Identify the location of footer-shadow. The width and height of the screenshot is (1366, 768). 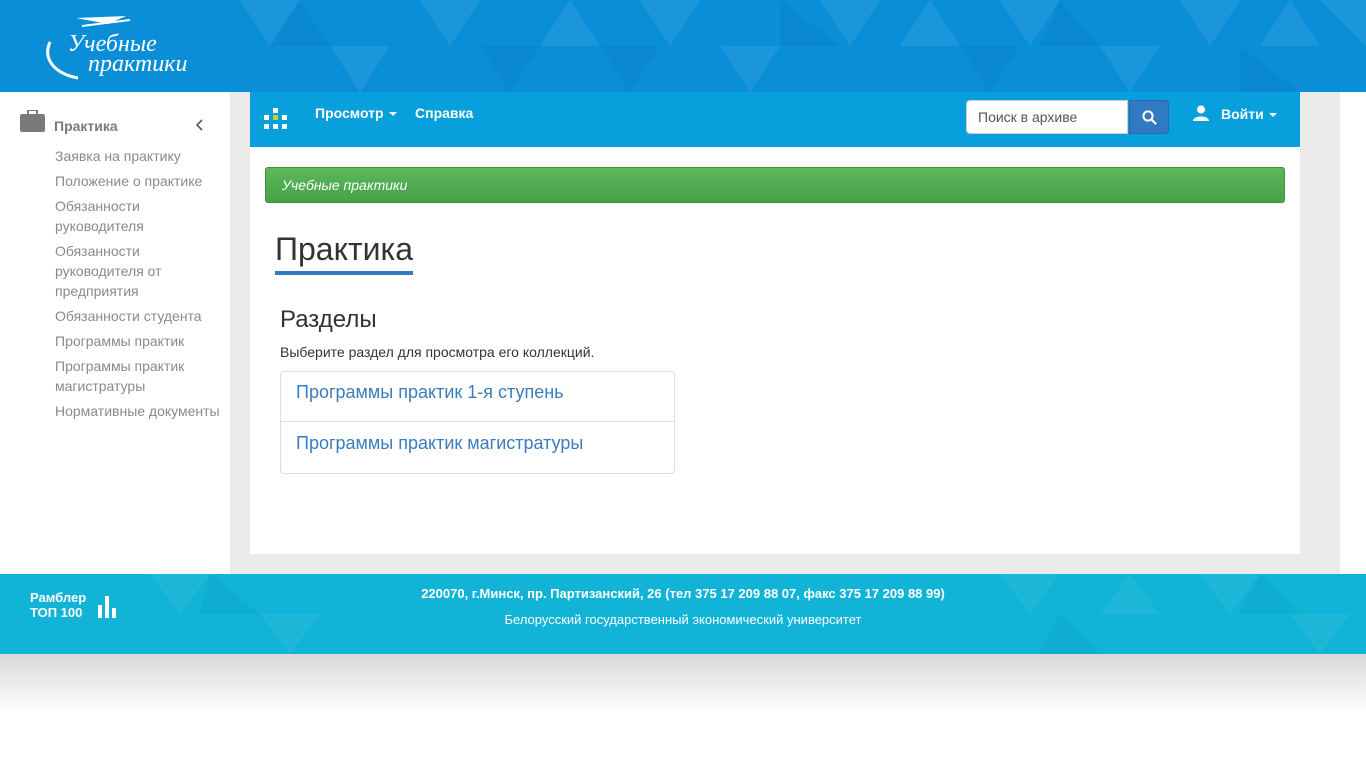
(683, 684).